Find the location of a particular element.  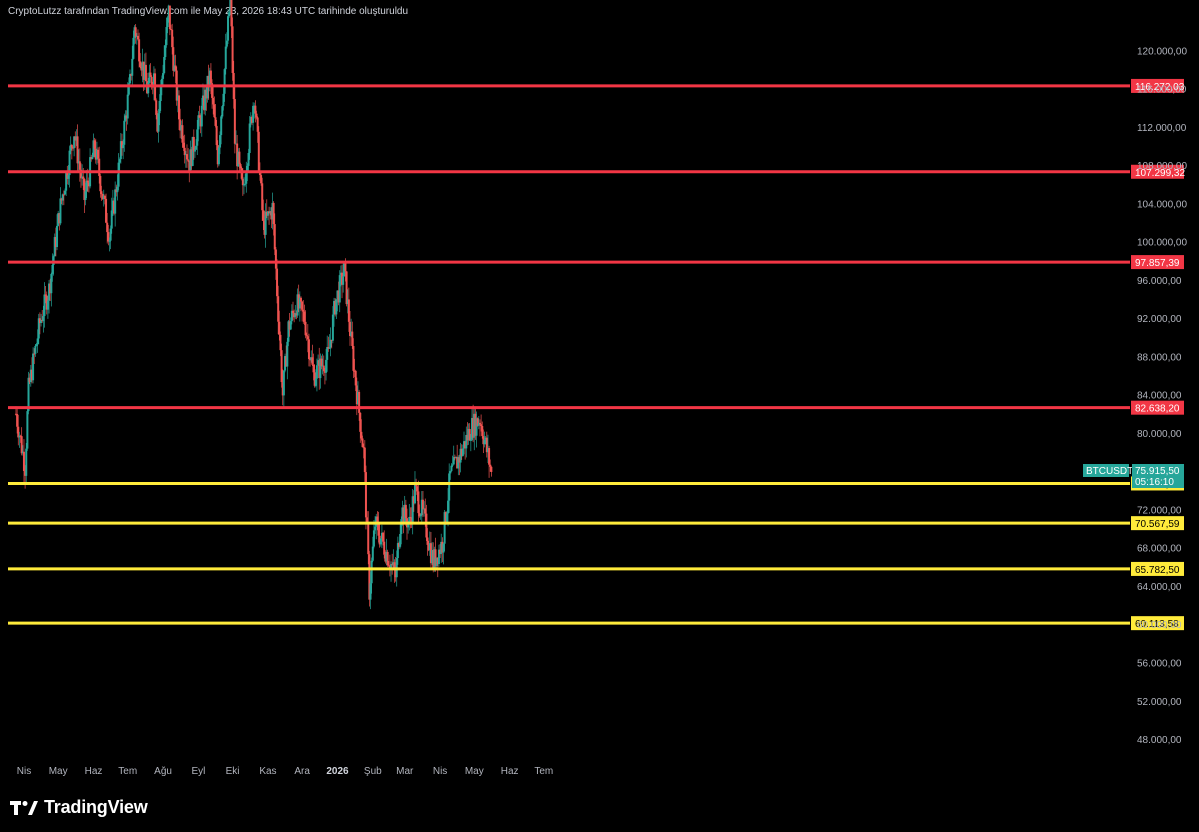

bar-countdown-label: 05:16:10 is located at coordinates (1154, 482).